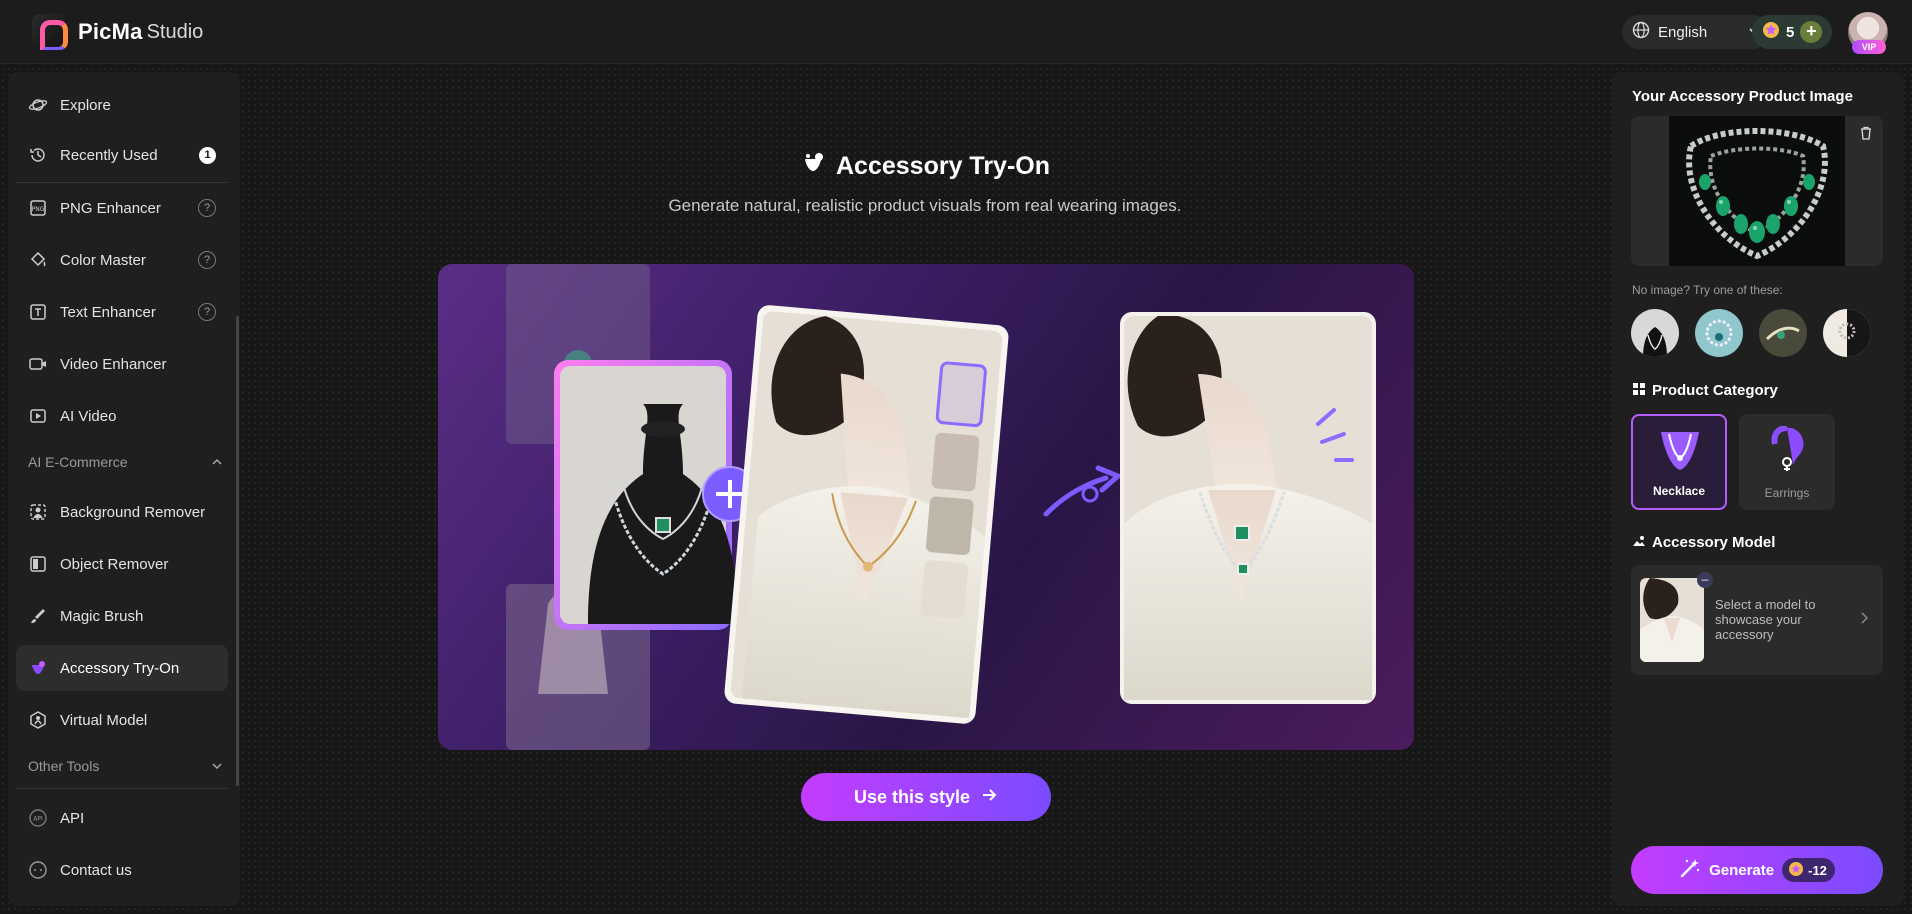  What do you see at coordinates (1690, 870) in the screenshot?
I see `magic-wand-icon` at bounding box center [1690, 870].